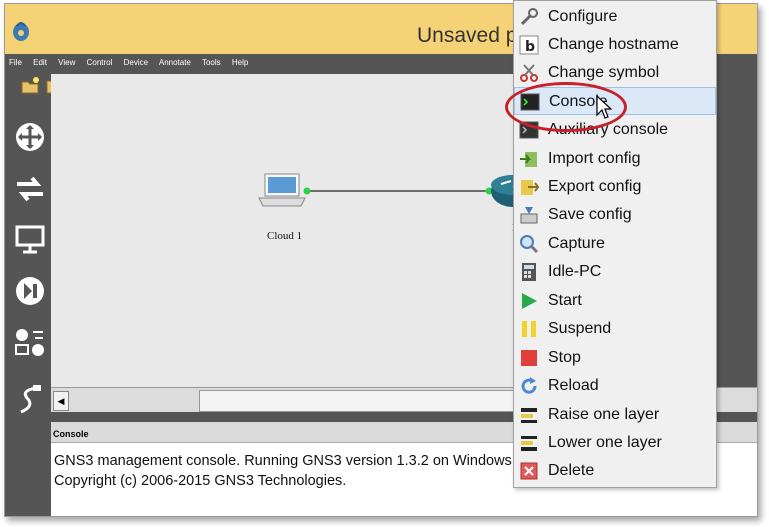 The height and width of the screenshot is (527, 769). Describe the element at coordinates (30, 239) in the screenshot. I see `end-devices-icon` at that location.